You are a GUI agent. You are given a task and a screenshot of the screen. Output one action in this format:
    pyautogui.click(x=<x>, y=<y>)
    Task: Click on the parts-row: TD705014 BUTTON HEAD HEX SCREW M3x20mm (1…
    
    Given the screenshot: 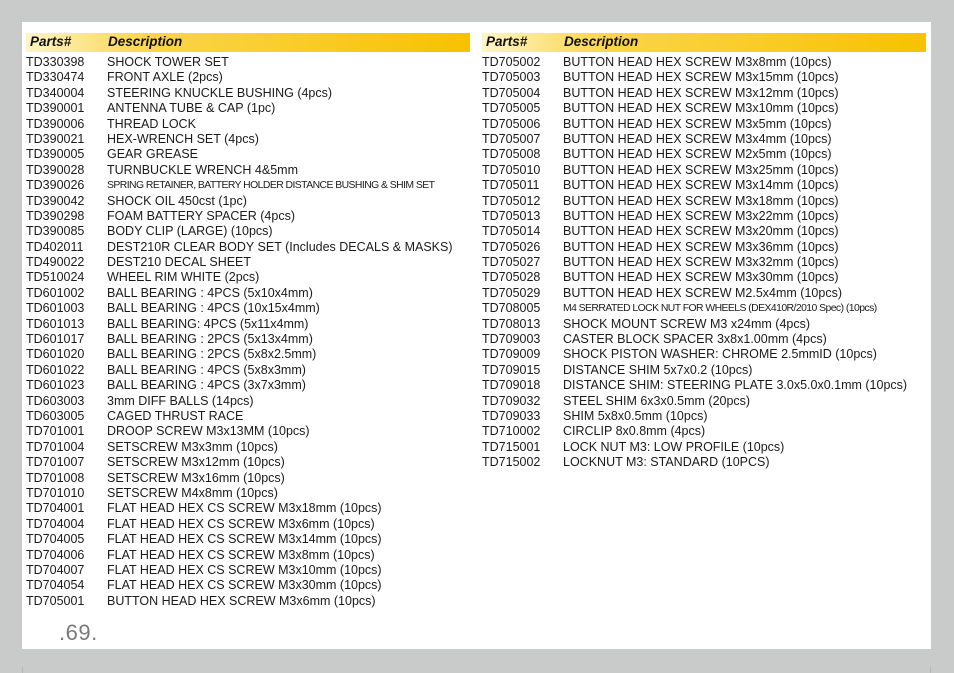 What is the action you would take?
    pyautogui.click(x=704, y=231)
    